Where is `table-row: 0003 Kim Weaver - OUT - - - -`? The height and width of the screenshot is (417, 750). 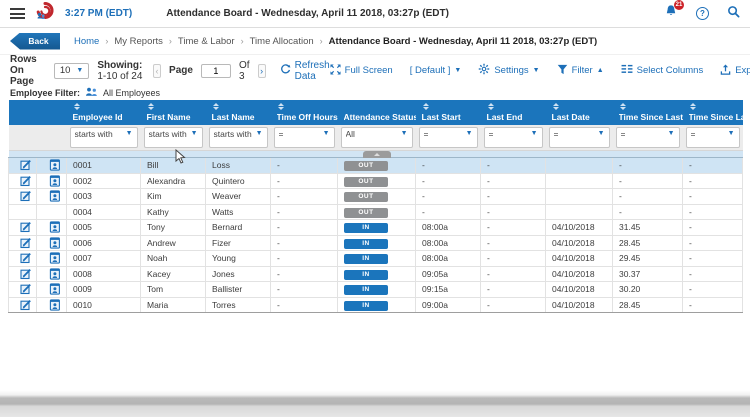
table-row: 0003 Kim Weaver - OUT - - - - is located at coordinates (375, 196).